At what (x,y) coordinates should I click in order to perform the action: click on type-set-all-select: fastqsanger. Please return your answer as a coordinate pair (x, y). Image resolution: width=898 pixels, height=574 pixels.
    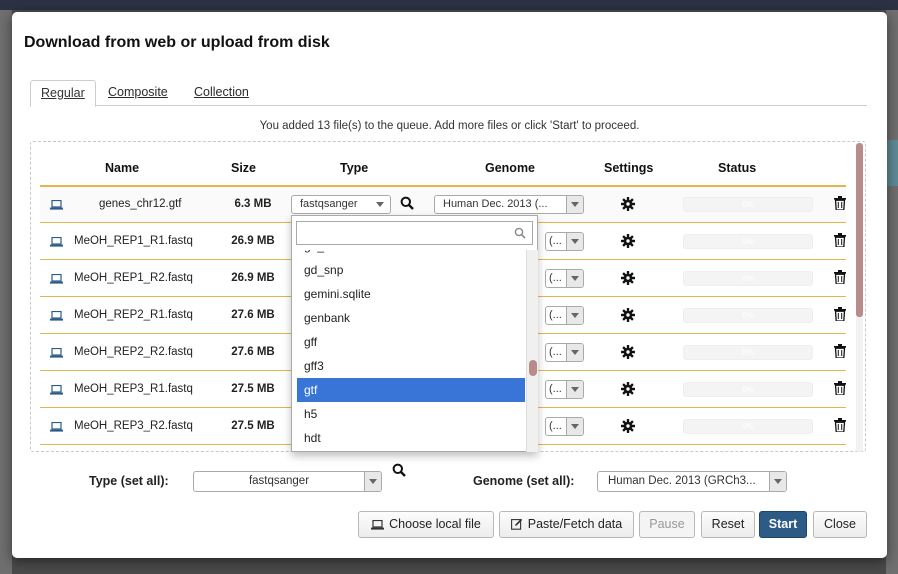
    Looking at the image, I should click on (287, 481).